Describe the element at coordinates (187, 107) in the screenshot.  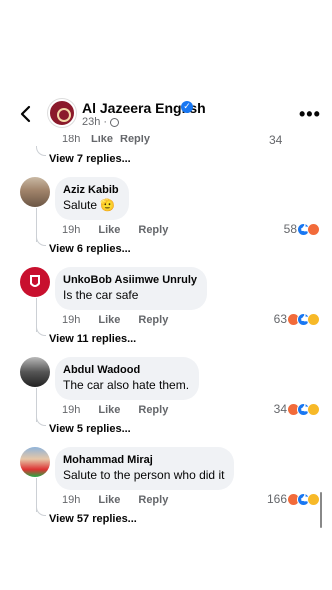
I see `verified-badge-icon: ✓` at that location.